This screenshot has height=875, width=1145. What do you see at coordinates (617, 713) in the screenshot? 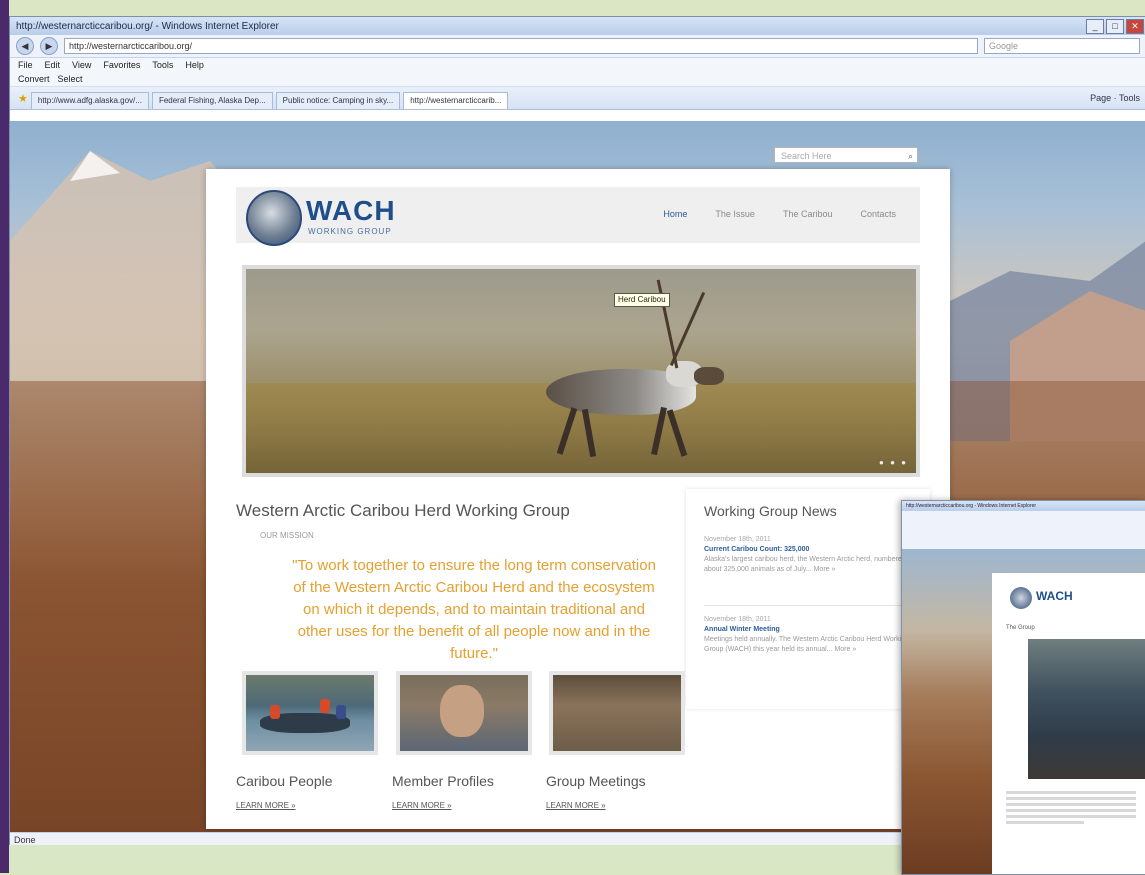
I see `group-meetings-thumbnail` at bounding box center [617, 713].